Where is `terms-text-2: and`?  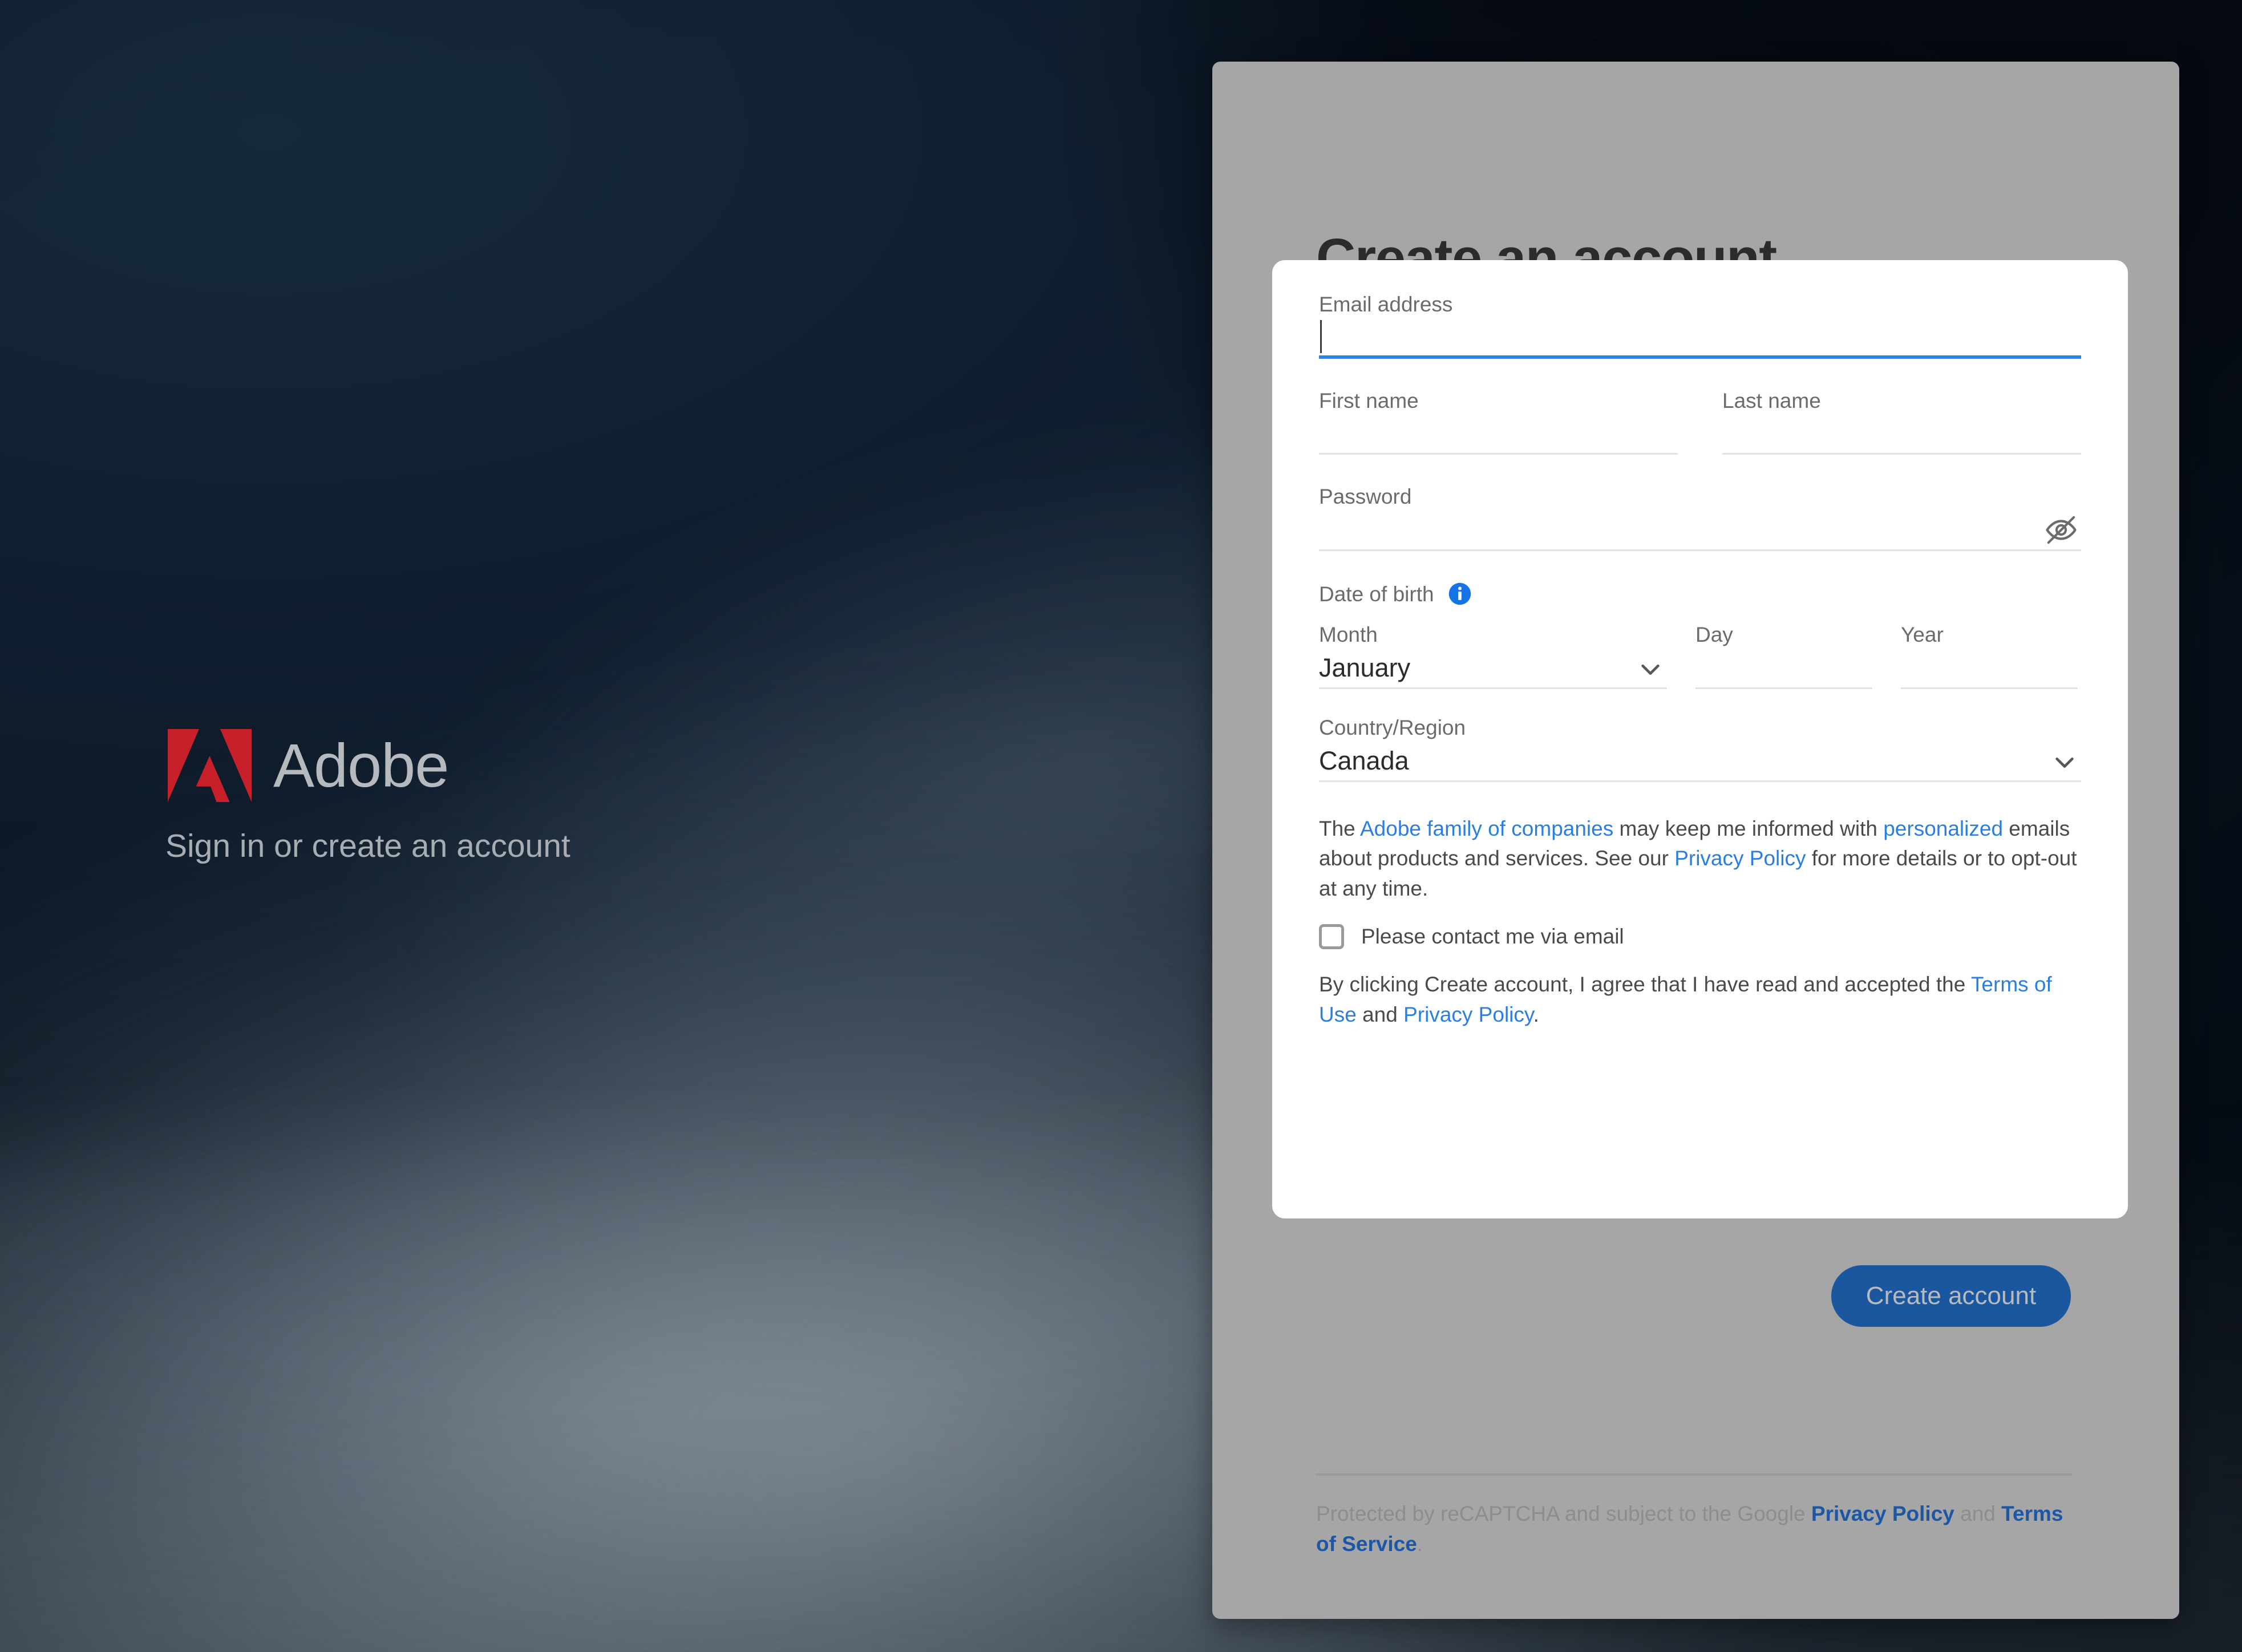 terms-text-2: and is located at coordinates (1380, 1014).